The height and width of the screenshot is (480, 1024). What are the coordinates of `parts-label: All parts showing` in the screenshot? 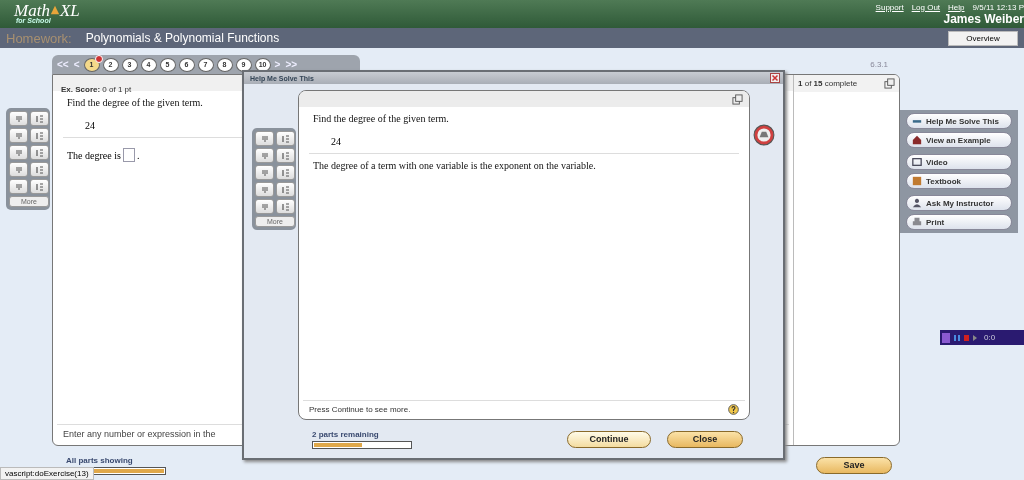 It's located at (100, 460).